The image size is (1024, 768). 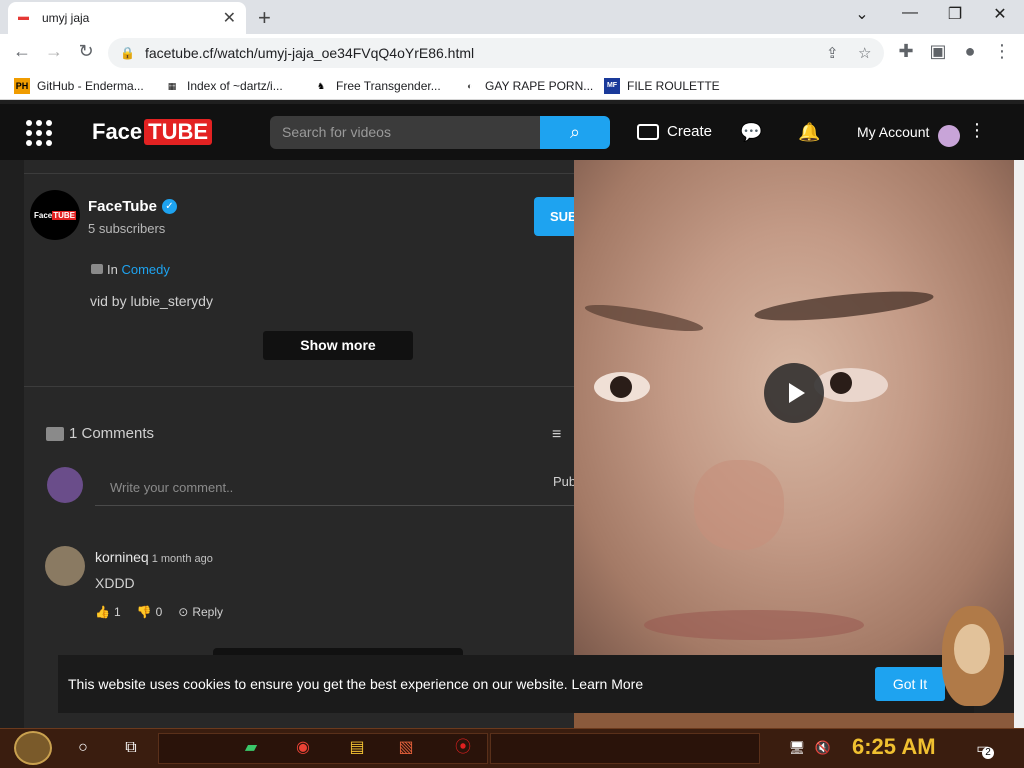 I want to click on chrome-icon: ◉, so click(x=303, y=748).